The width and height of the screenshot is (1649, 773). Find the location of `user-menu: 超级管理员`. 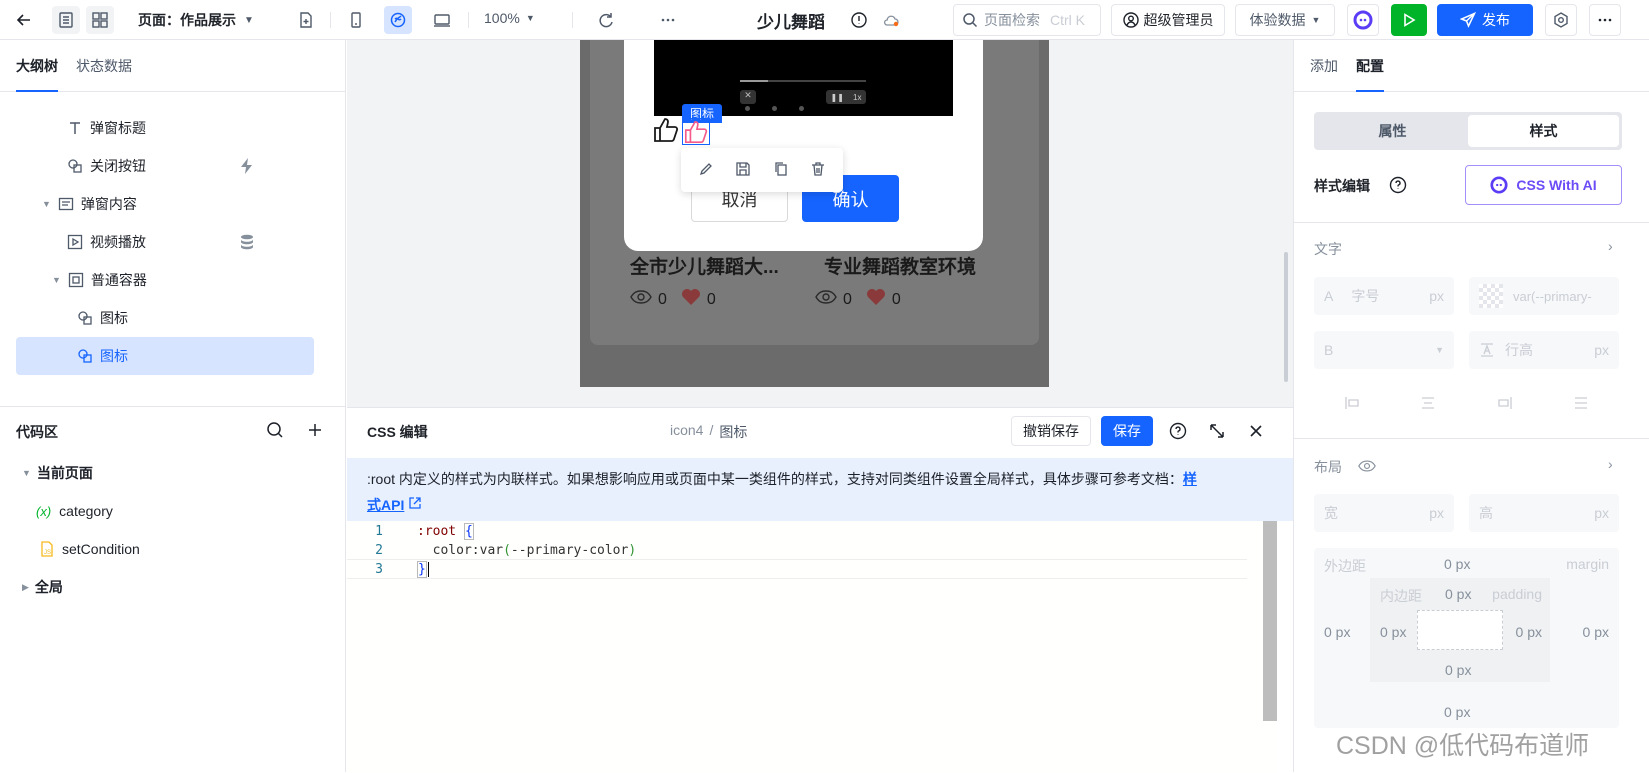

user-menu: 超级管理员 is located at coordinates (1168, 20).